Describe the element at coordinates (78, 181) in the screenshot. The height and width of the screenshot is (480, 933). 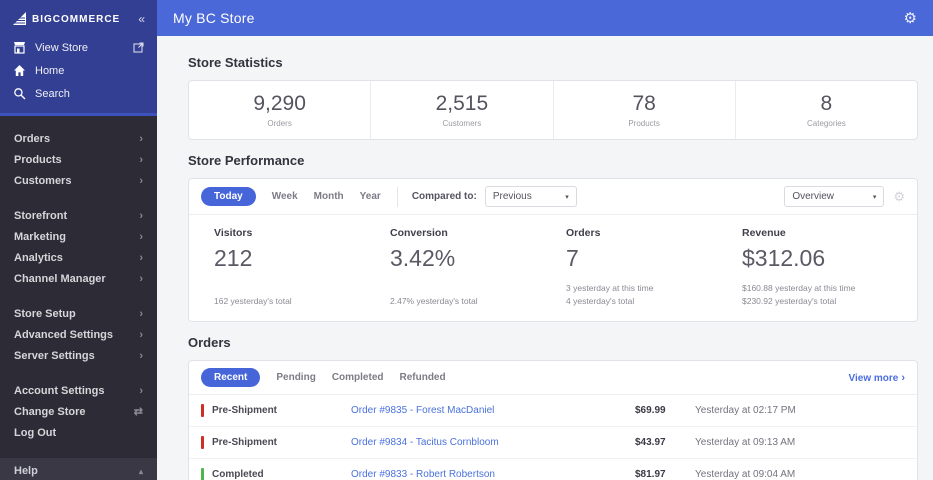
I see `sidebar-item-customers: Customers ›` at that location.